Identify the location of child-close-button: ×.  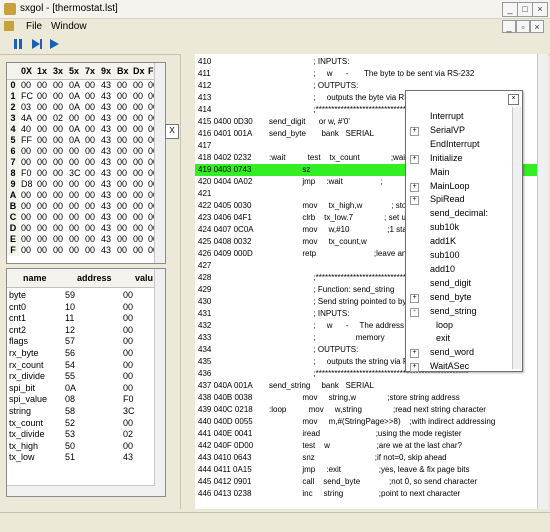
(537, 26).